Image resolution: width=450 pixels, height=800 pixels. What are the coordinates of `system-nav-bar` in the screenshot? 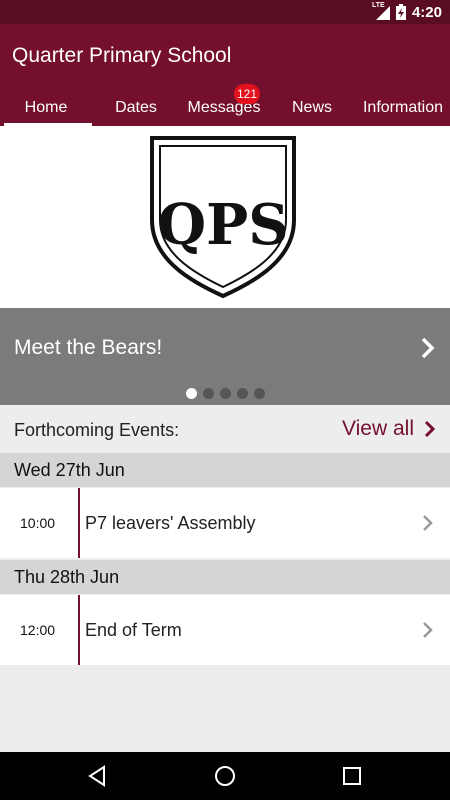 It's located at (225, 776).